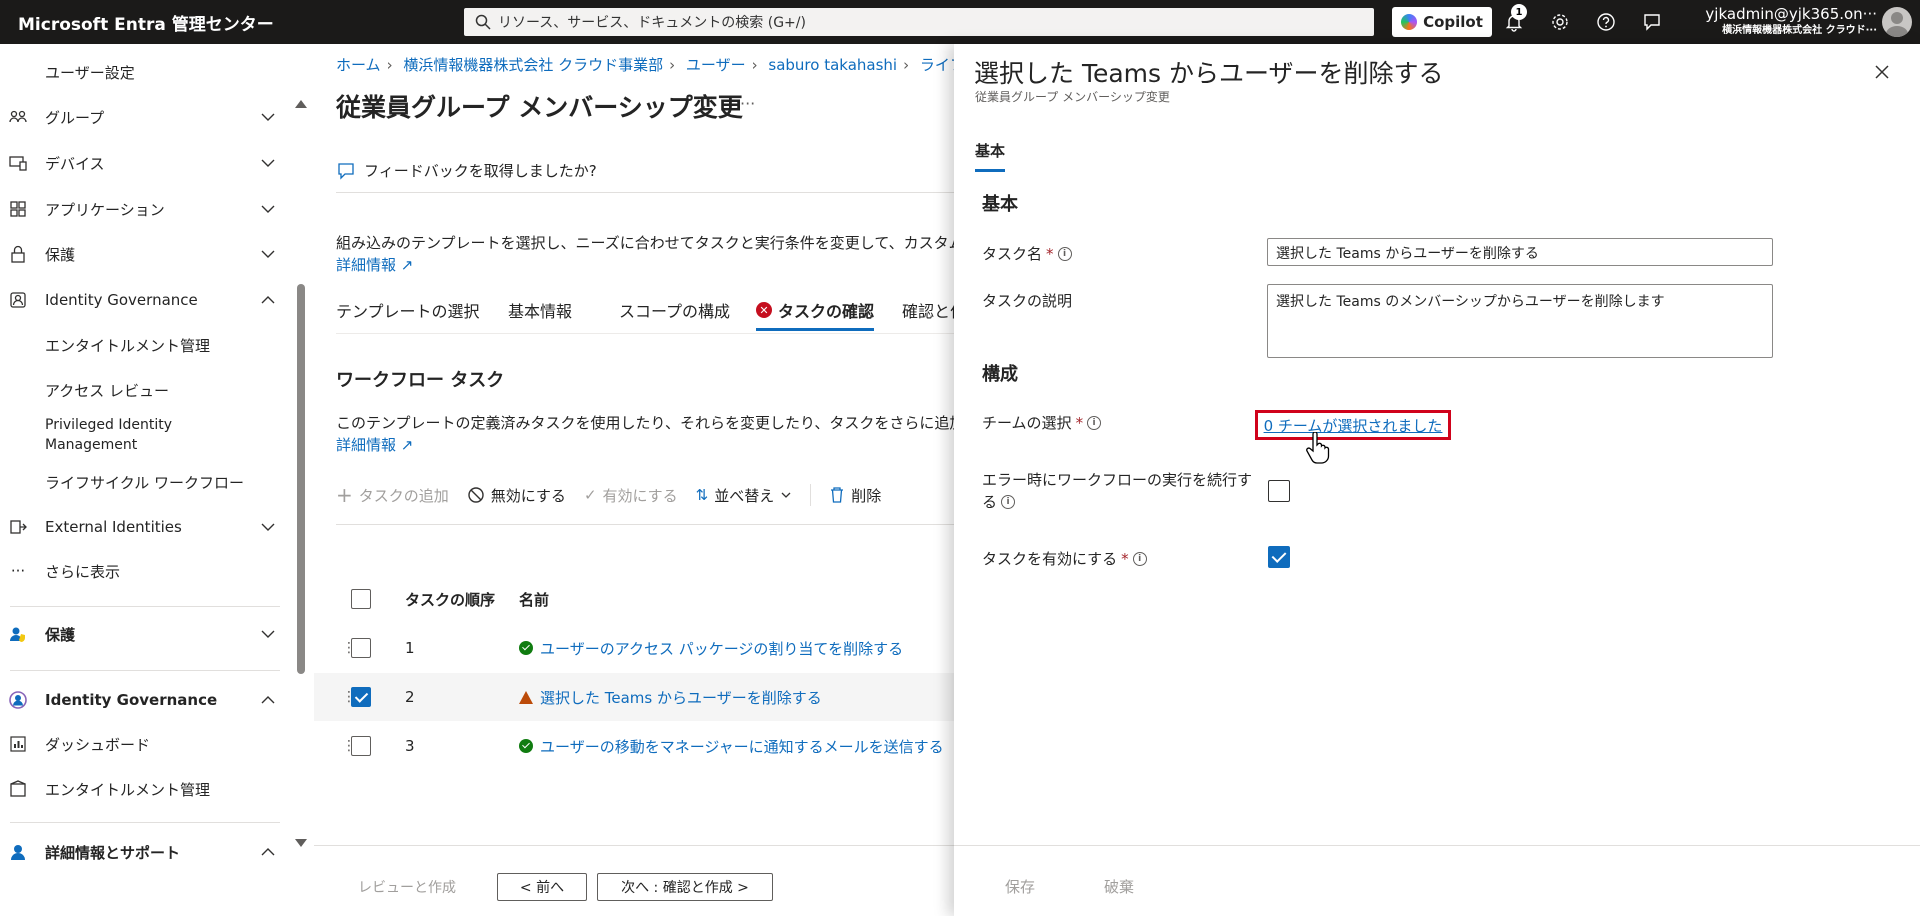 The image size is (1920, 916). I want to click on discard-button: 破棄, so click(1119, 886).